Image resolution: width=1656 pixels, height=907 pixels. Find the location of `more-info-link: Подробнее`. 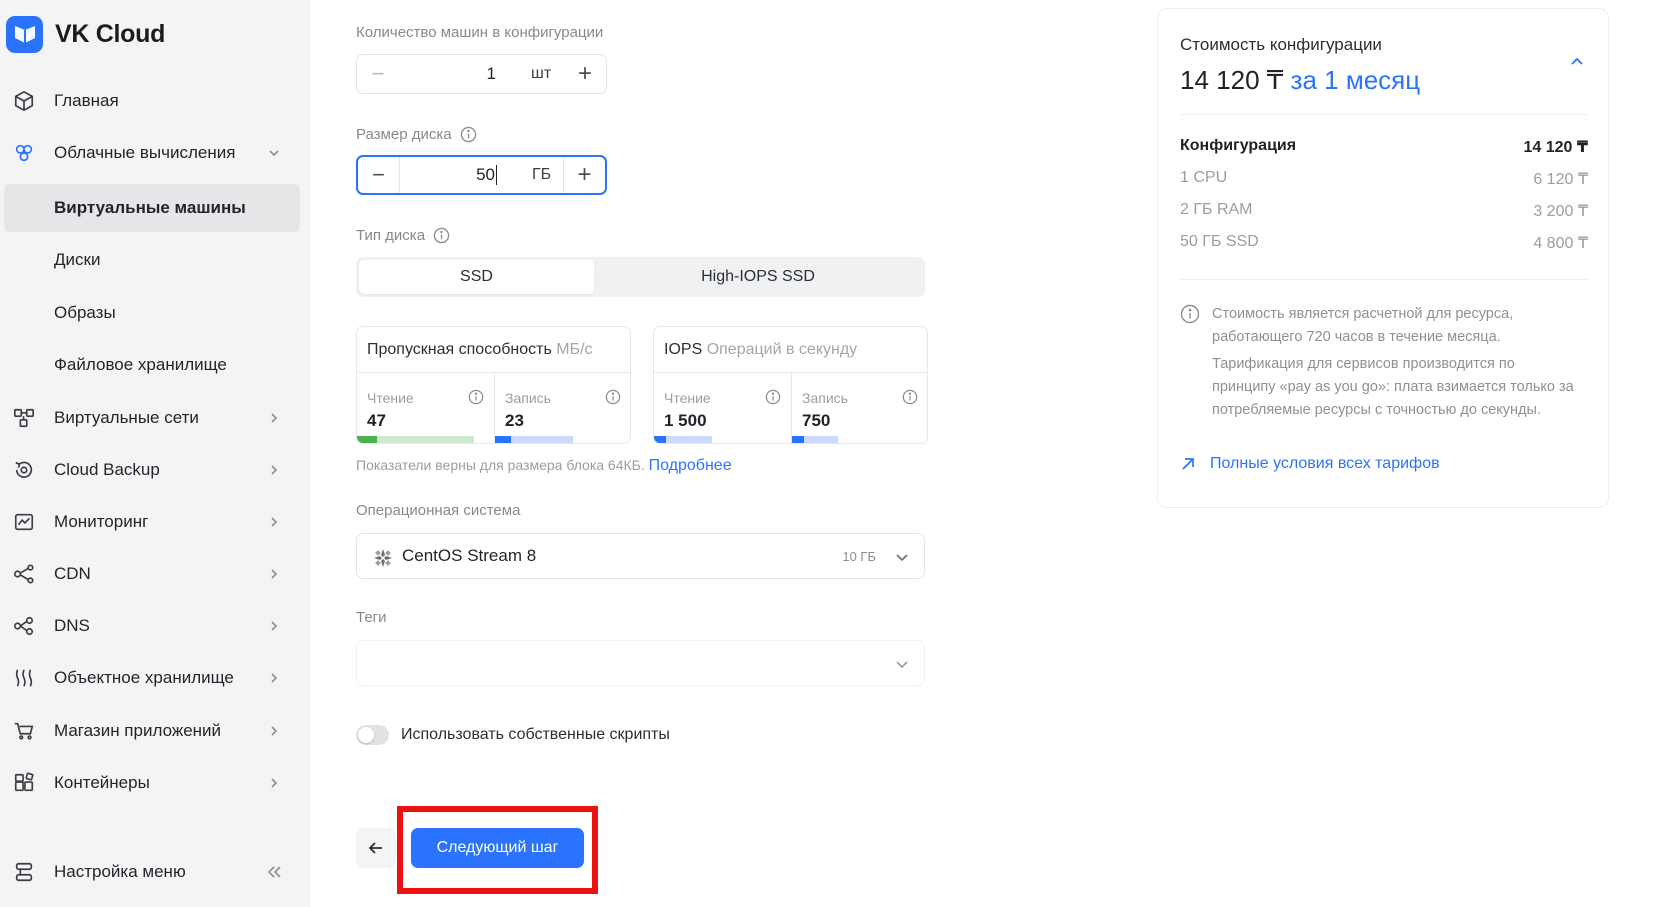

more-info-link: Подробнее is located at coordinates (690, 465).